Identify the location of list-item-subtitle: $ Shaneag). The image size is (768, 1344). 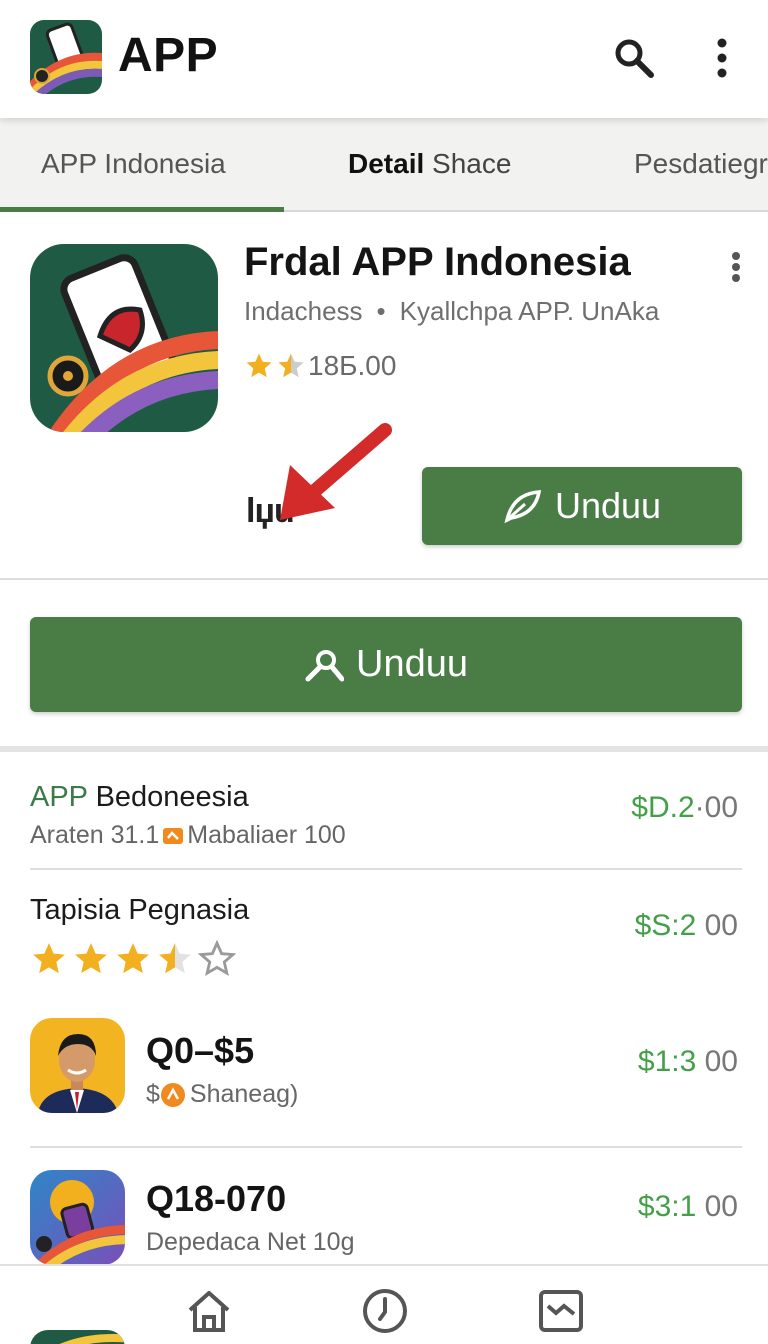
(222, 1094).